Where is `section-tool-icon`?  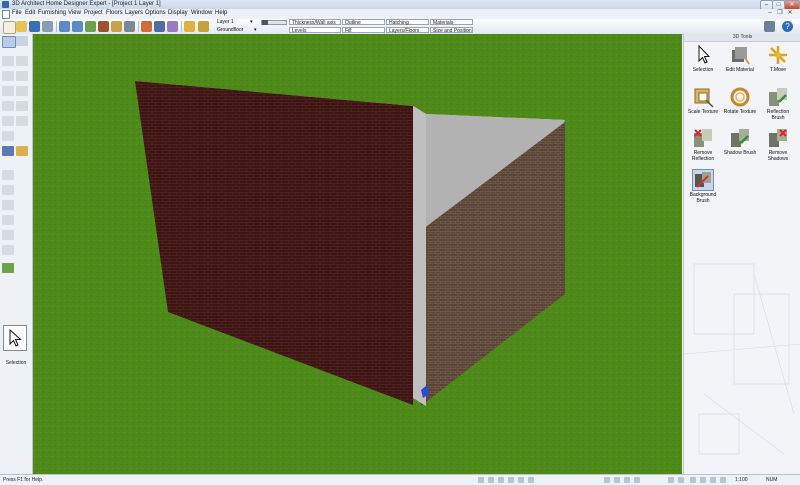
section-tool-icon is located at coordinates (8, 205).